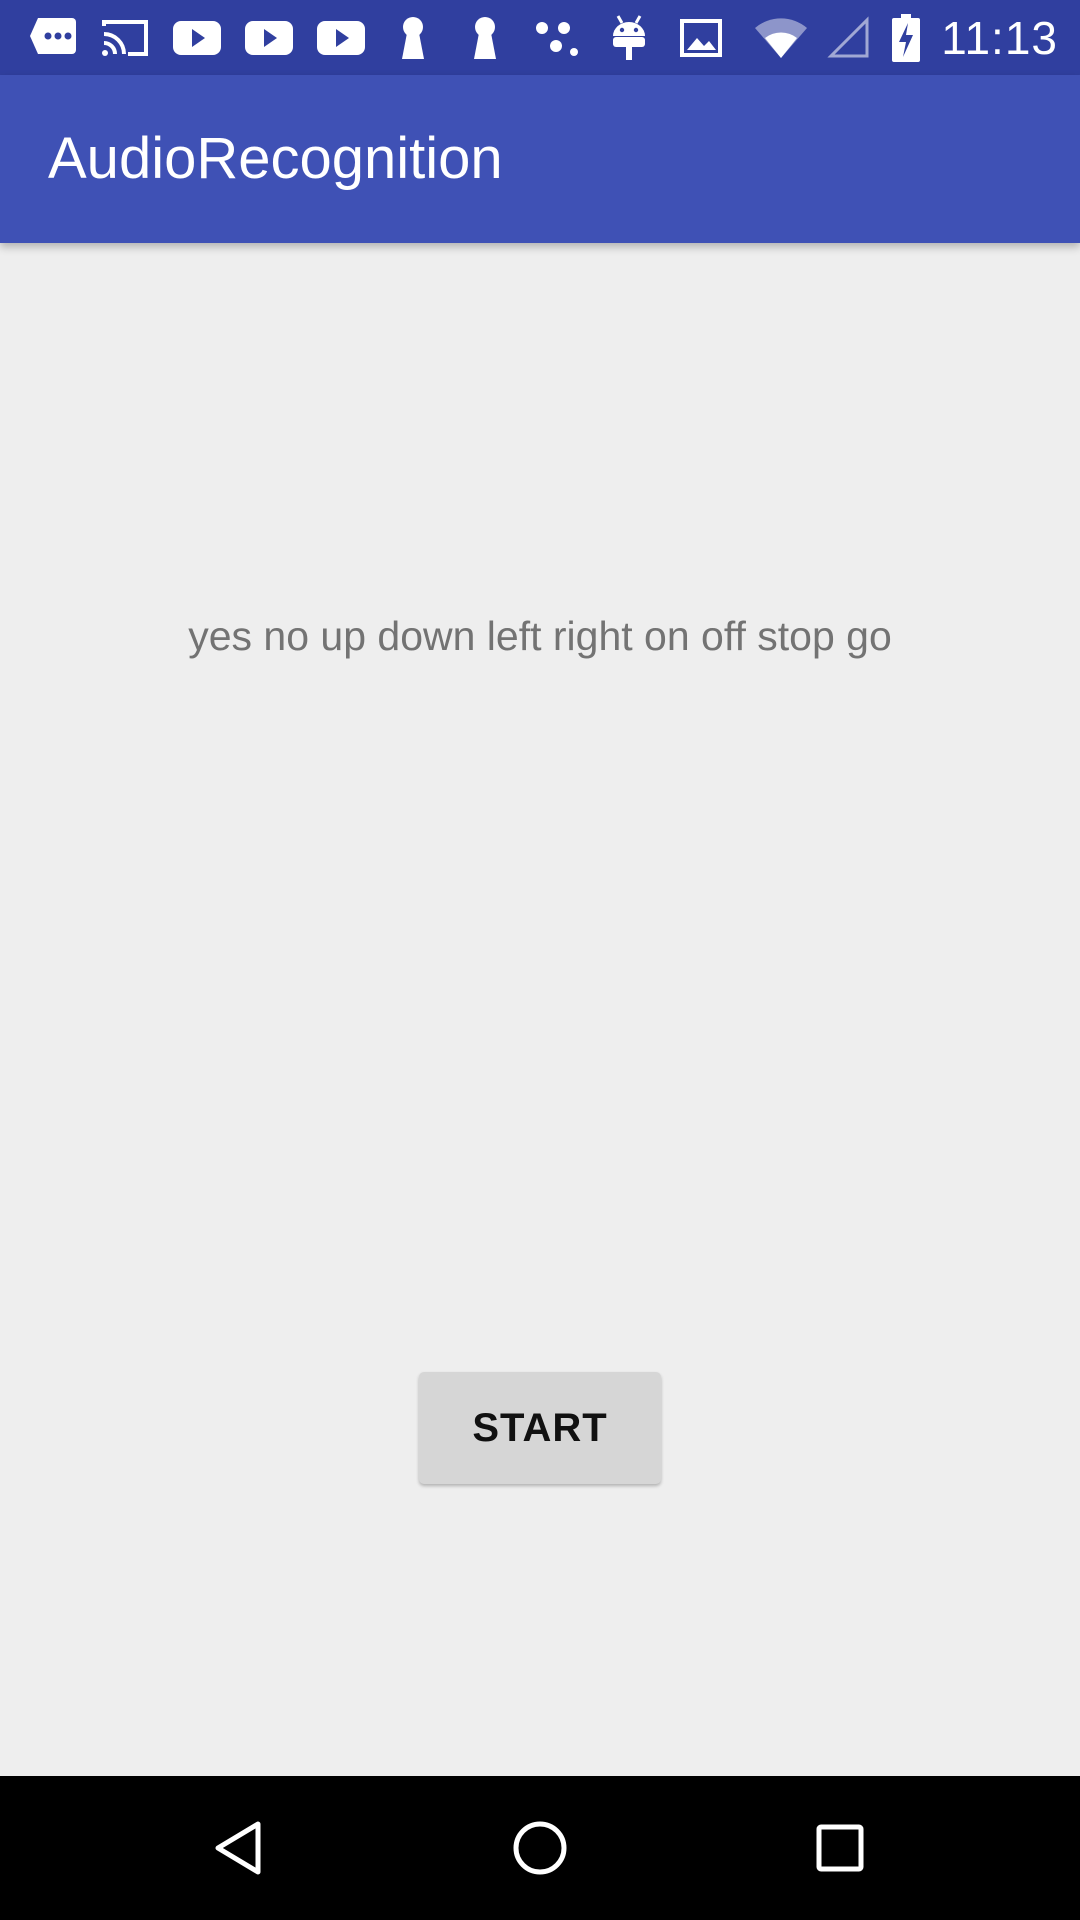  I want to click on battery-charging-icon, so click(906, 38).